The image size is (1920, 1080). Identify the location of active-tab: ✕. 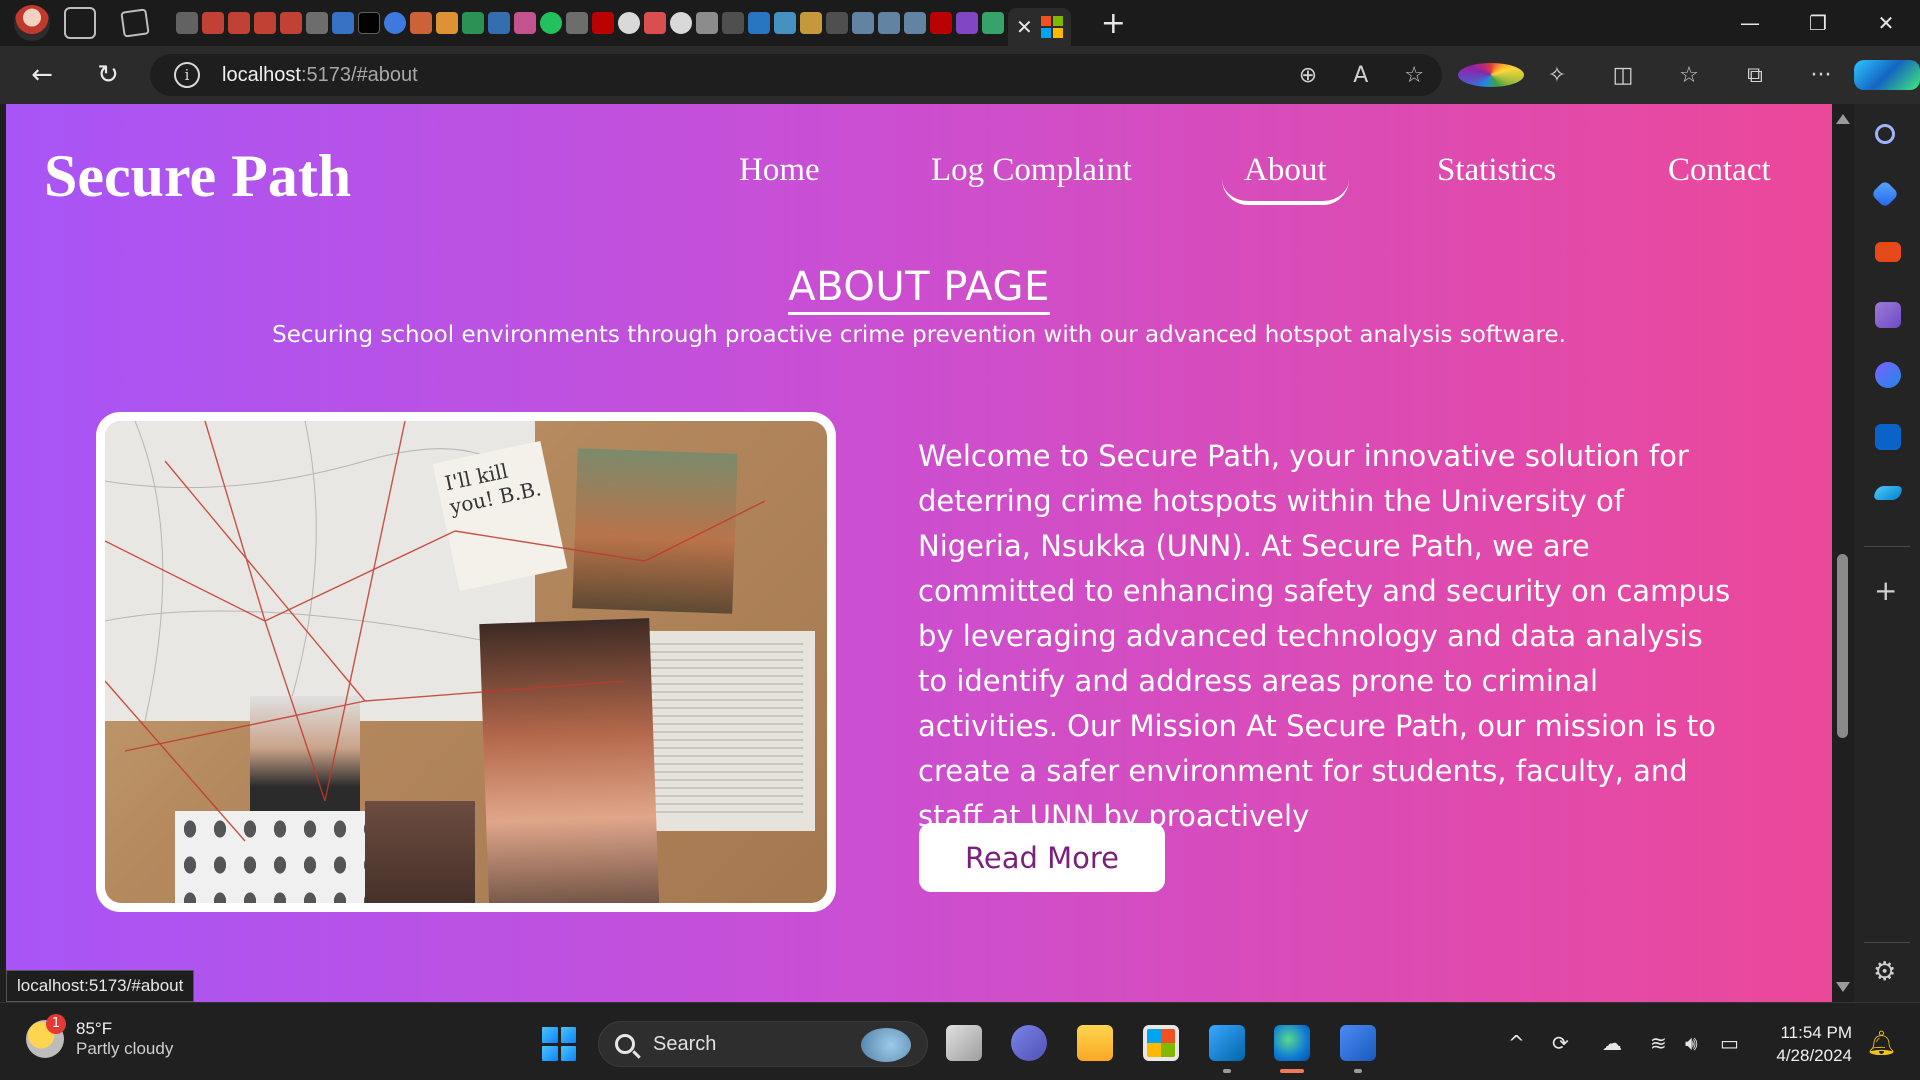
(1039, 27).